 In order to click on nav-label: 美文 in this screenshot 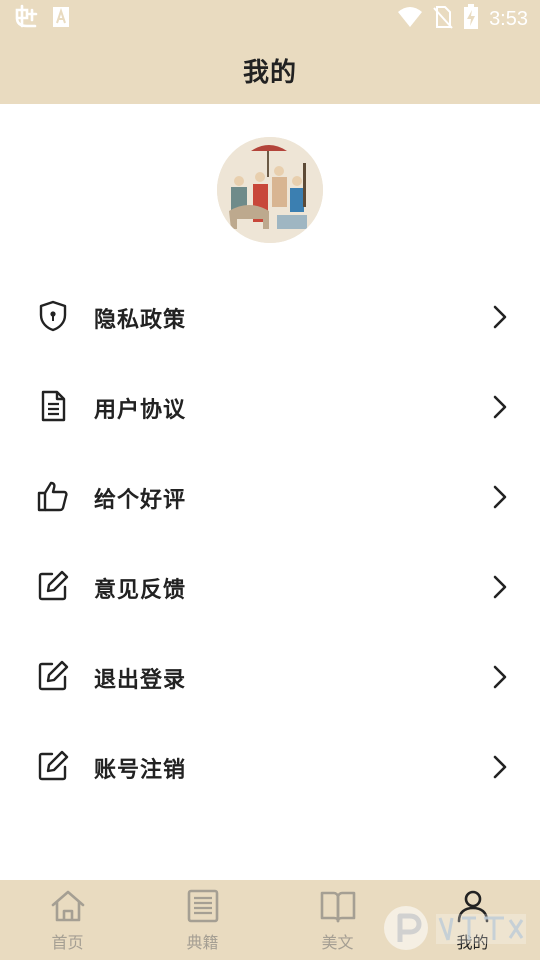, I will do `click(337, 942)`.